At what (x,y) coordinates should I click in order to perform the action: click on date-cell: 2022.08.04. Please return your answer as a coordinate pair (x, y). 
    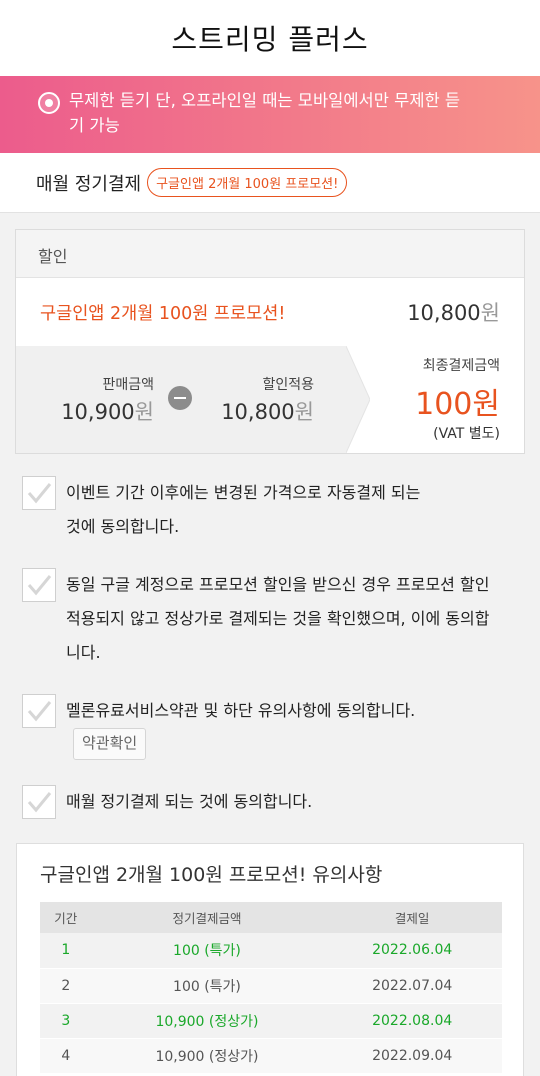
    Looking at the image, I should click on (412, 1021).